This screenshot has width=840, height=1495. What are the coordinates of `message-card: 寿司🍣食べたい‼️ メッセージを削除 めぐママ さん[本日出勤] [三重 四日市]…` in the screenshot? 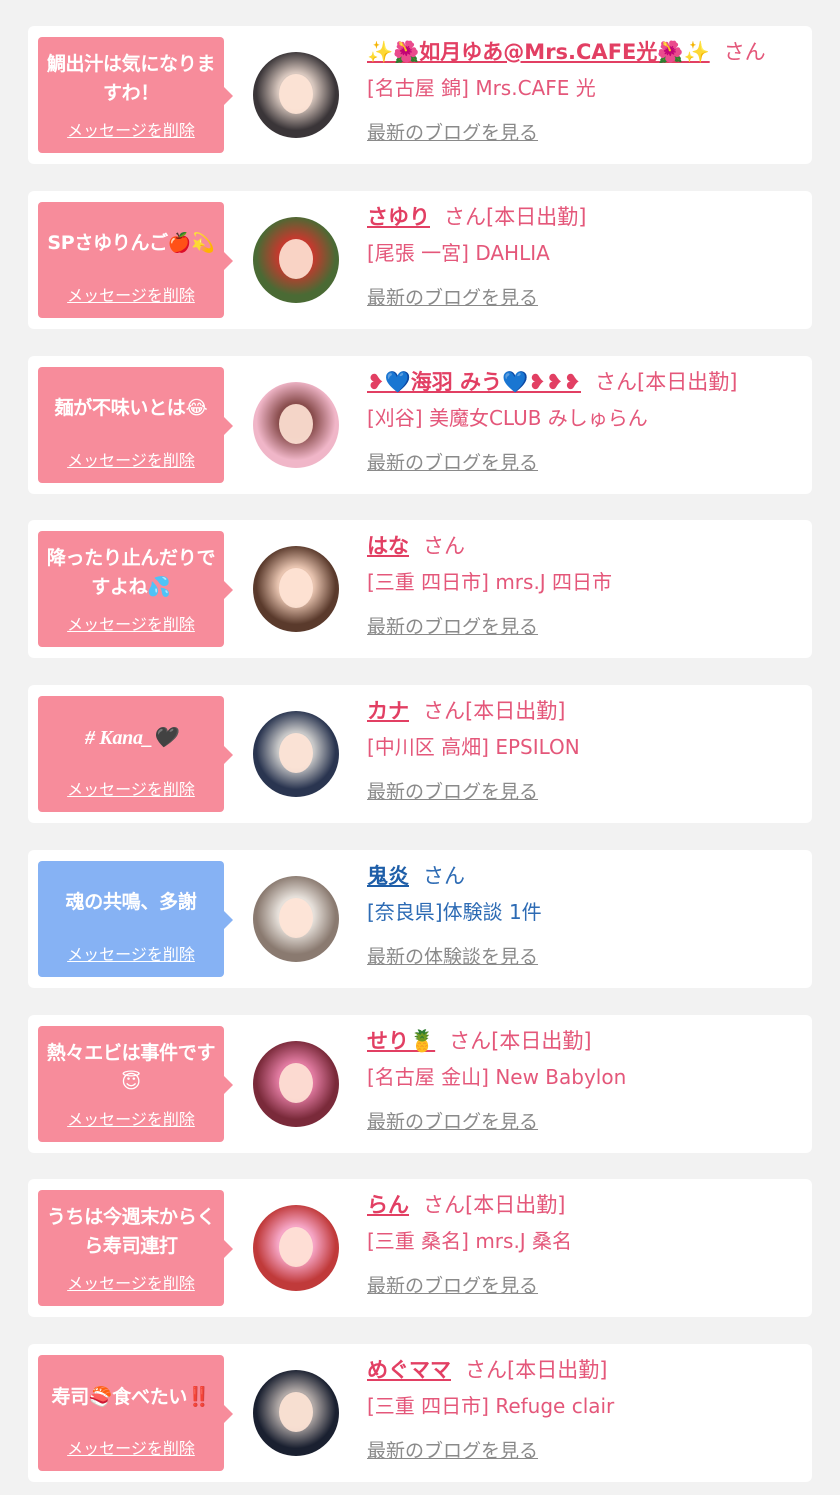 It's located at (420, 1413).